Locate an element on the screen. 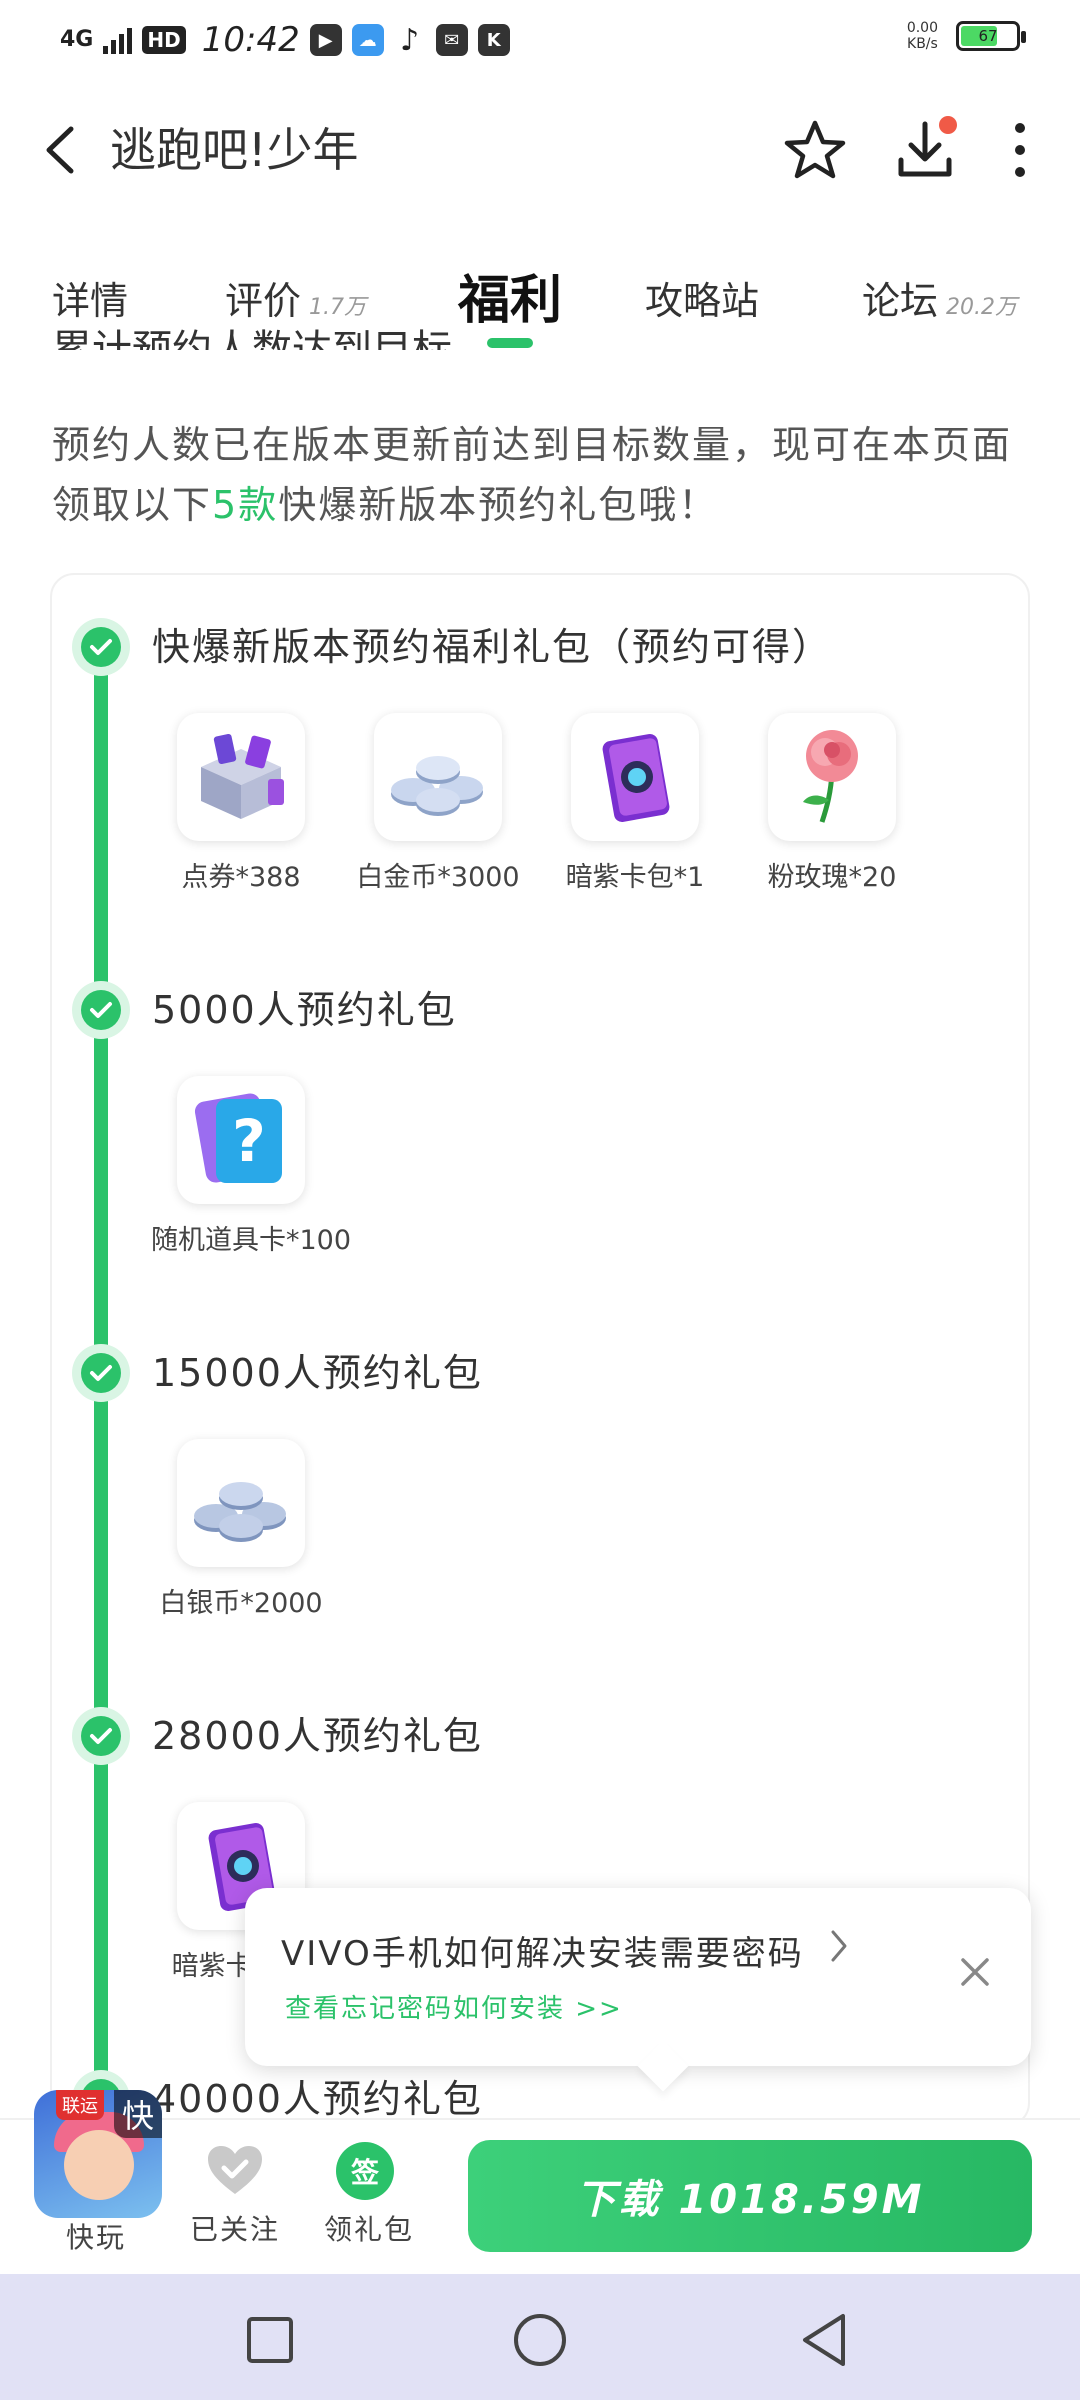 Image resolution: width=1080 pixels, height=2400 pixels. favorite-button is located at coordinates (815, 150).